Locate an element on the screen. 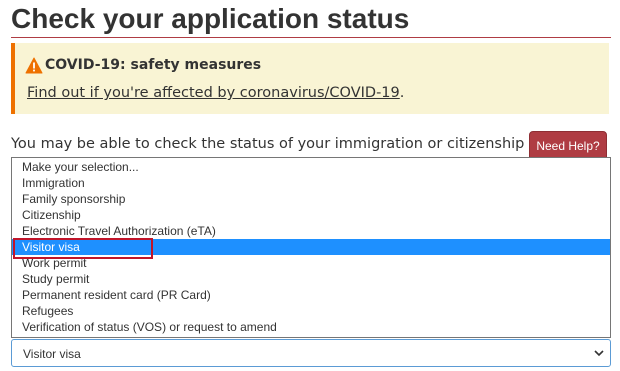  alert-heading: COVID-19: safety measures is located at coordinates (153, 65).